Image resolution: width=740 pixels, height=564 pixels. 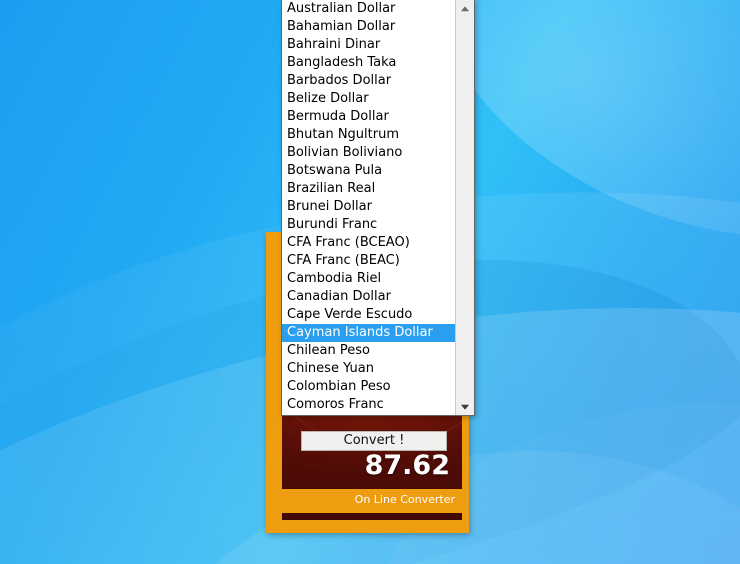 What do you see at coordinates (368, 297) in the screenshot?
I see `currency-option: Canadian Dollar` at bounding box center [368, 297].